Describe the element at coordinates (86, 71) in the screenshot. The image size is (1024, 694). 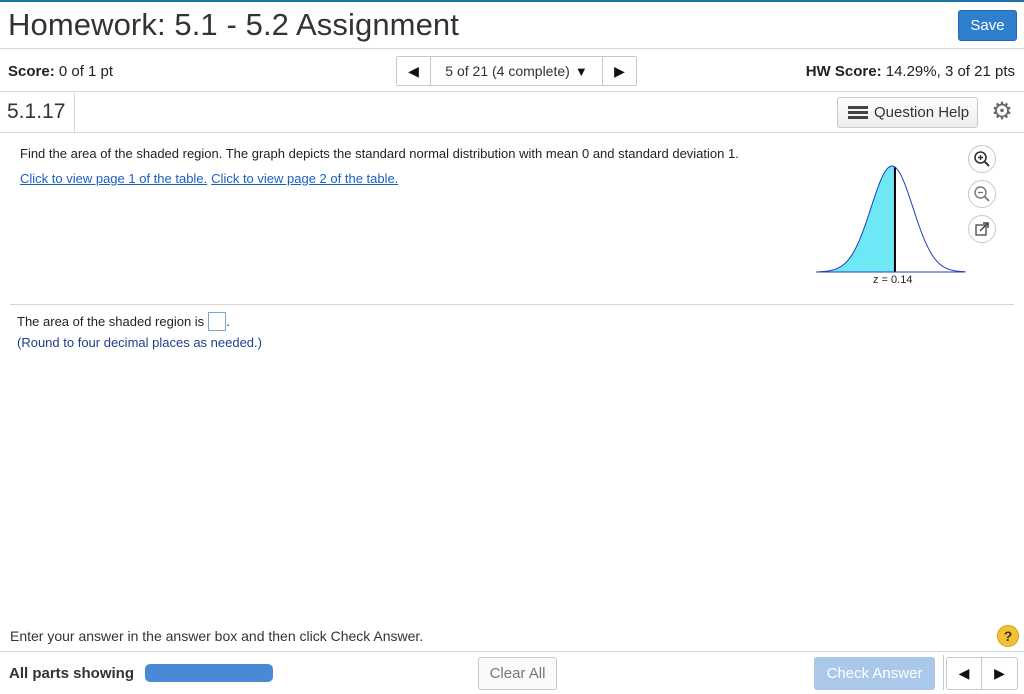
I see `score-value: 0 of 1 pt` at that location.